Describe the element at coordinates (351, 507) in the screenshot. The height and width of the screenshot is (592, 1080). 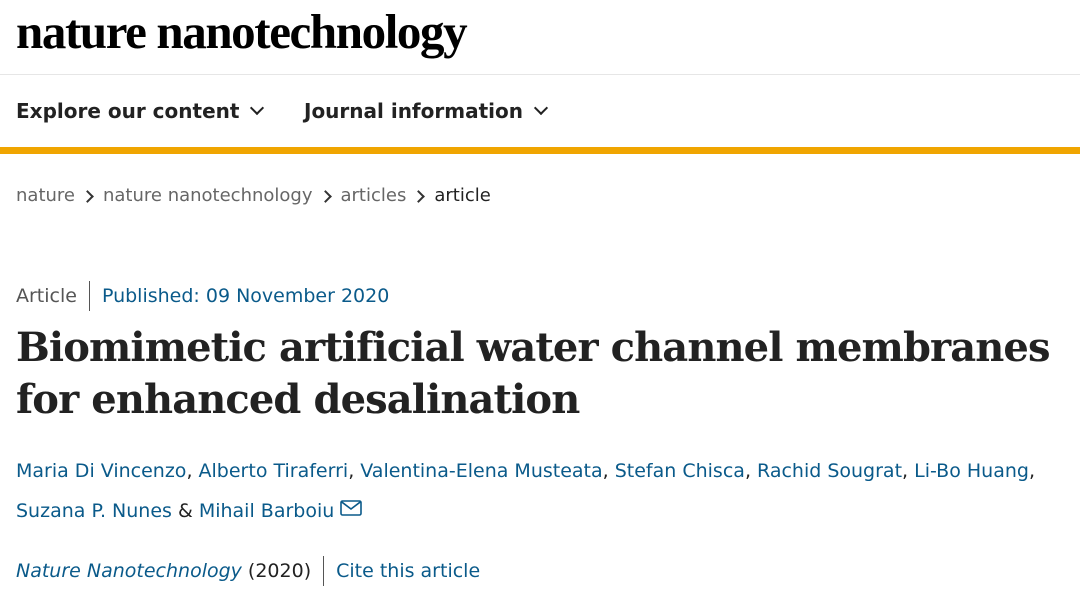
I see `envelope-icon` at that location.